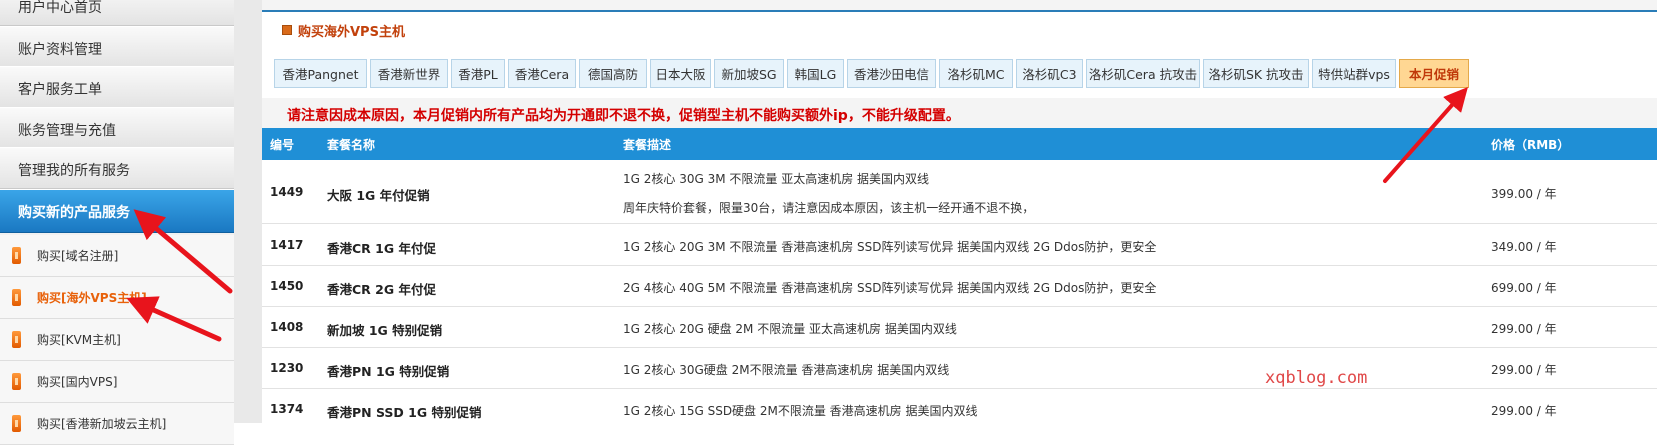 The image size is (1657, 445). What do you see at coordinates (1425, 135) in the screenshot?
I see `arrow-to-monthly-promo-icon` at bounding box center [1425, 135].